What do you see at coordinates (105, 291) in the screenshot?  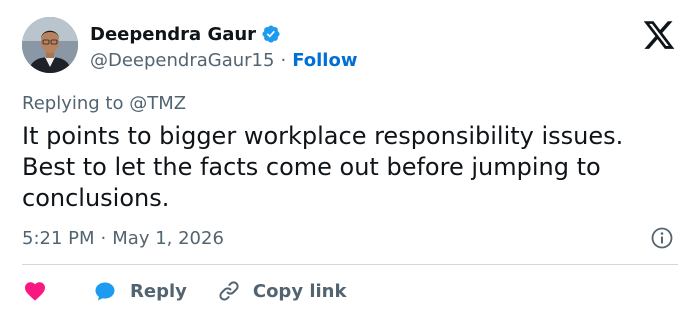 I see `reply-bubble-icon` at bounding box center [105, 291].